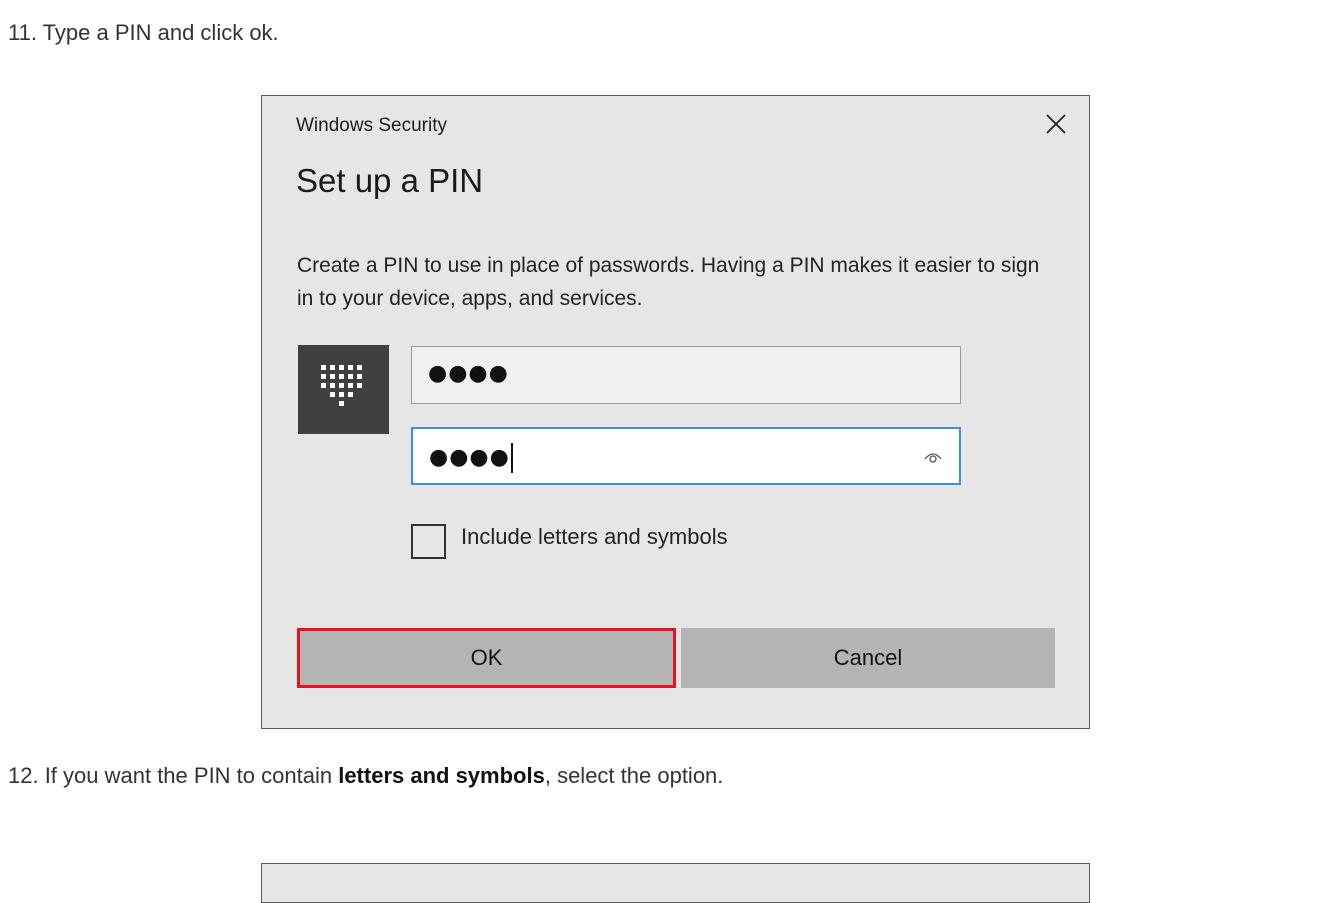 This screenshot has width=1339, height=903. Describe the element at coordinates (511, 458) in the screenshot. I see `text-caret` at that location.